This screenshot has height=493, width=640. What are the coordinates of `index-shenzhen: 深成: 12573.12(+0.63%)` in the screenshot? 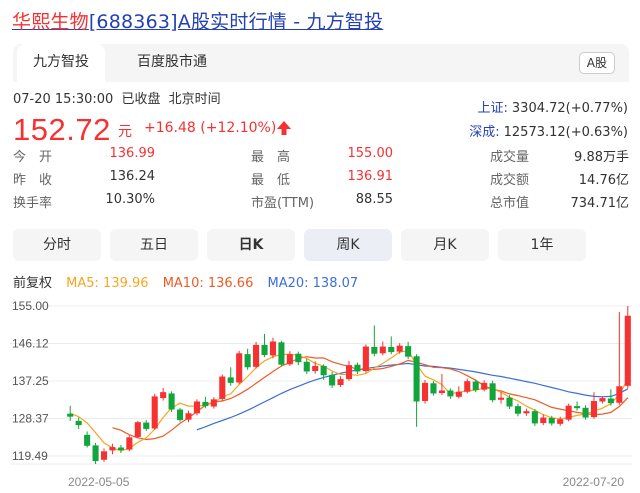 It's located at (548, 130).